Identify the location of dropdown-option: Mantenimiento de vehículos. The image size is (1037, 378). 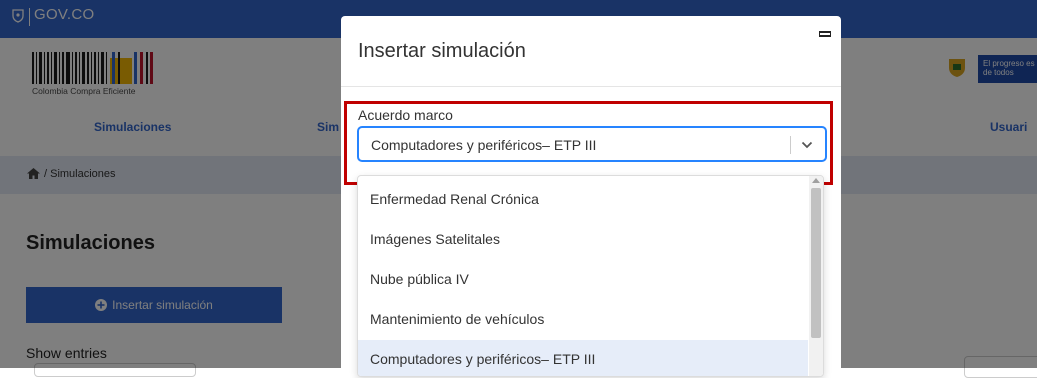
(583, 319).